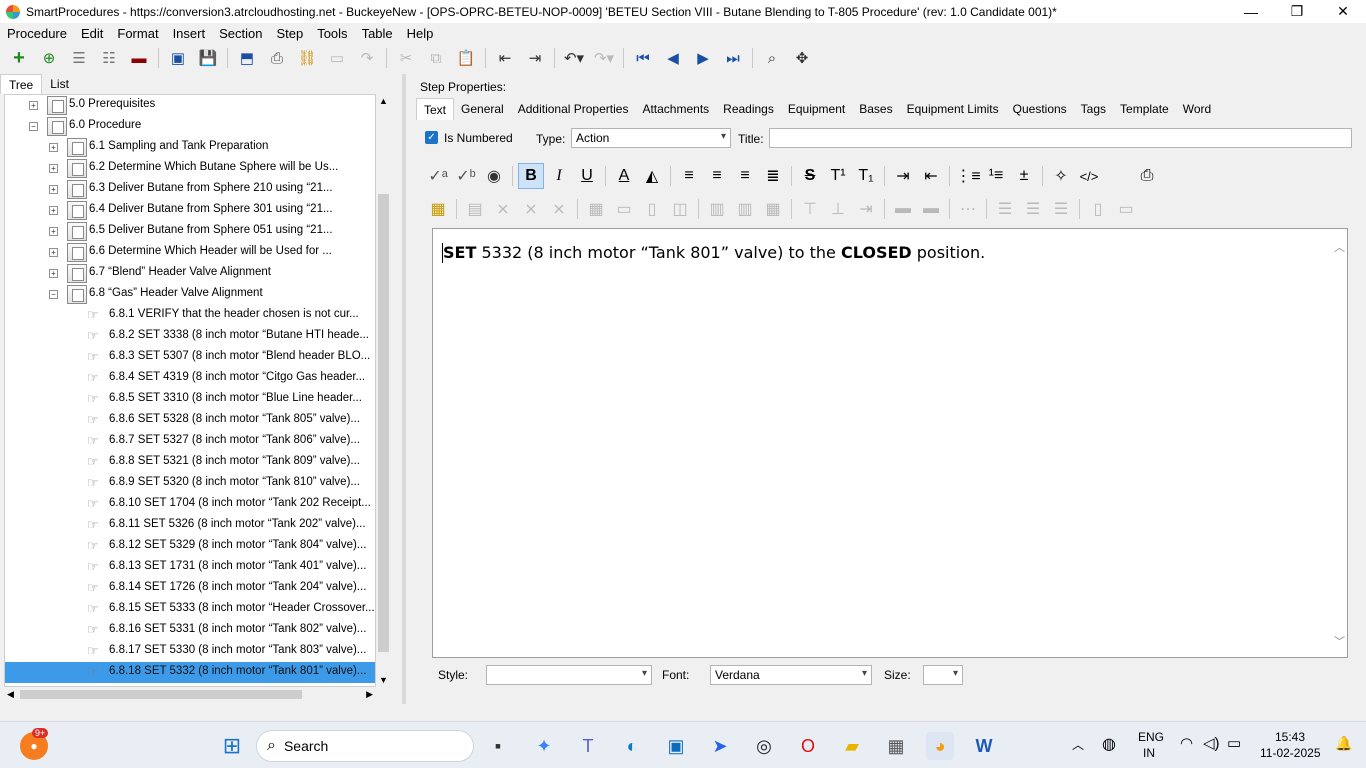 The height and width of the screenshot is (768, 1366). Describe the element at coordinates (383, 101) in the screenshot. I see `scroll-up-icon: ▲` at that location.